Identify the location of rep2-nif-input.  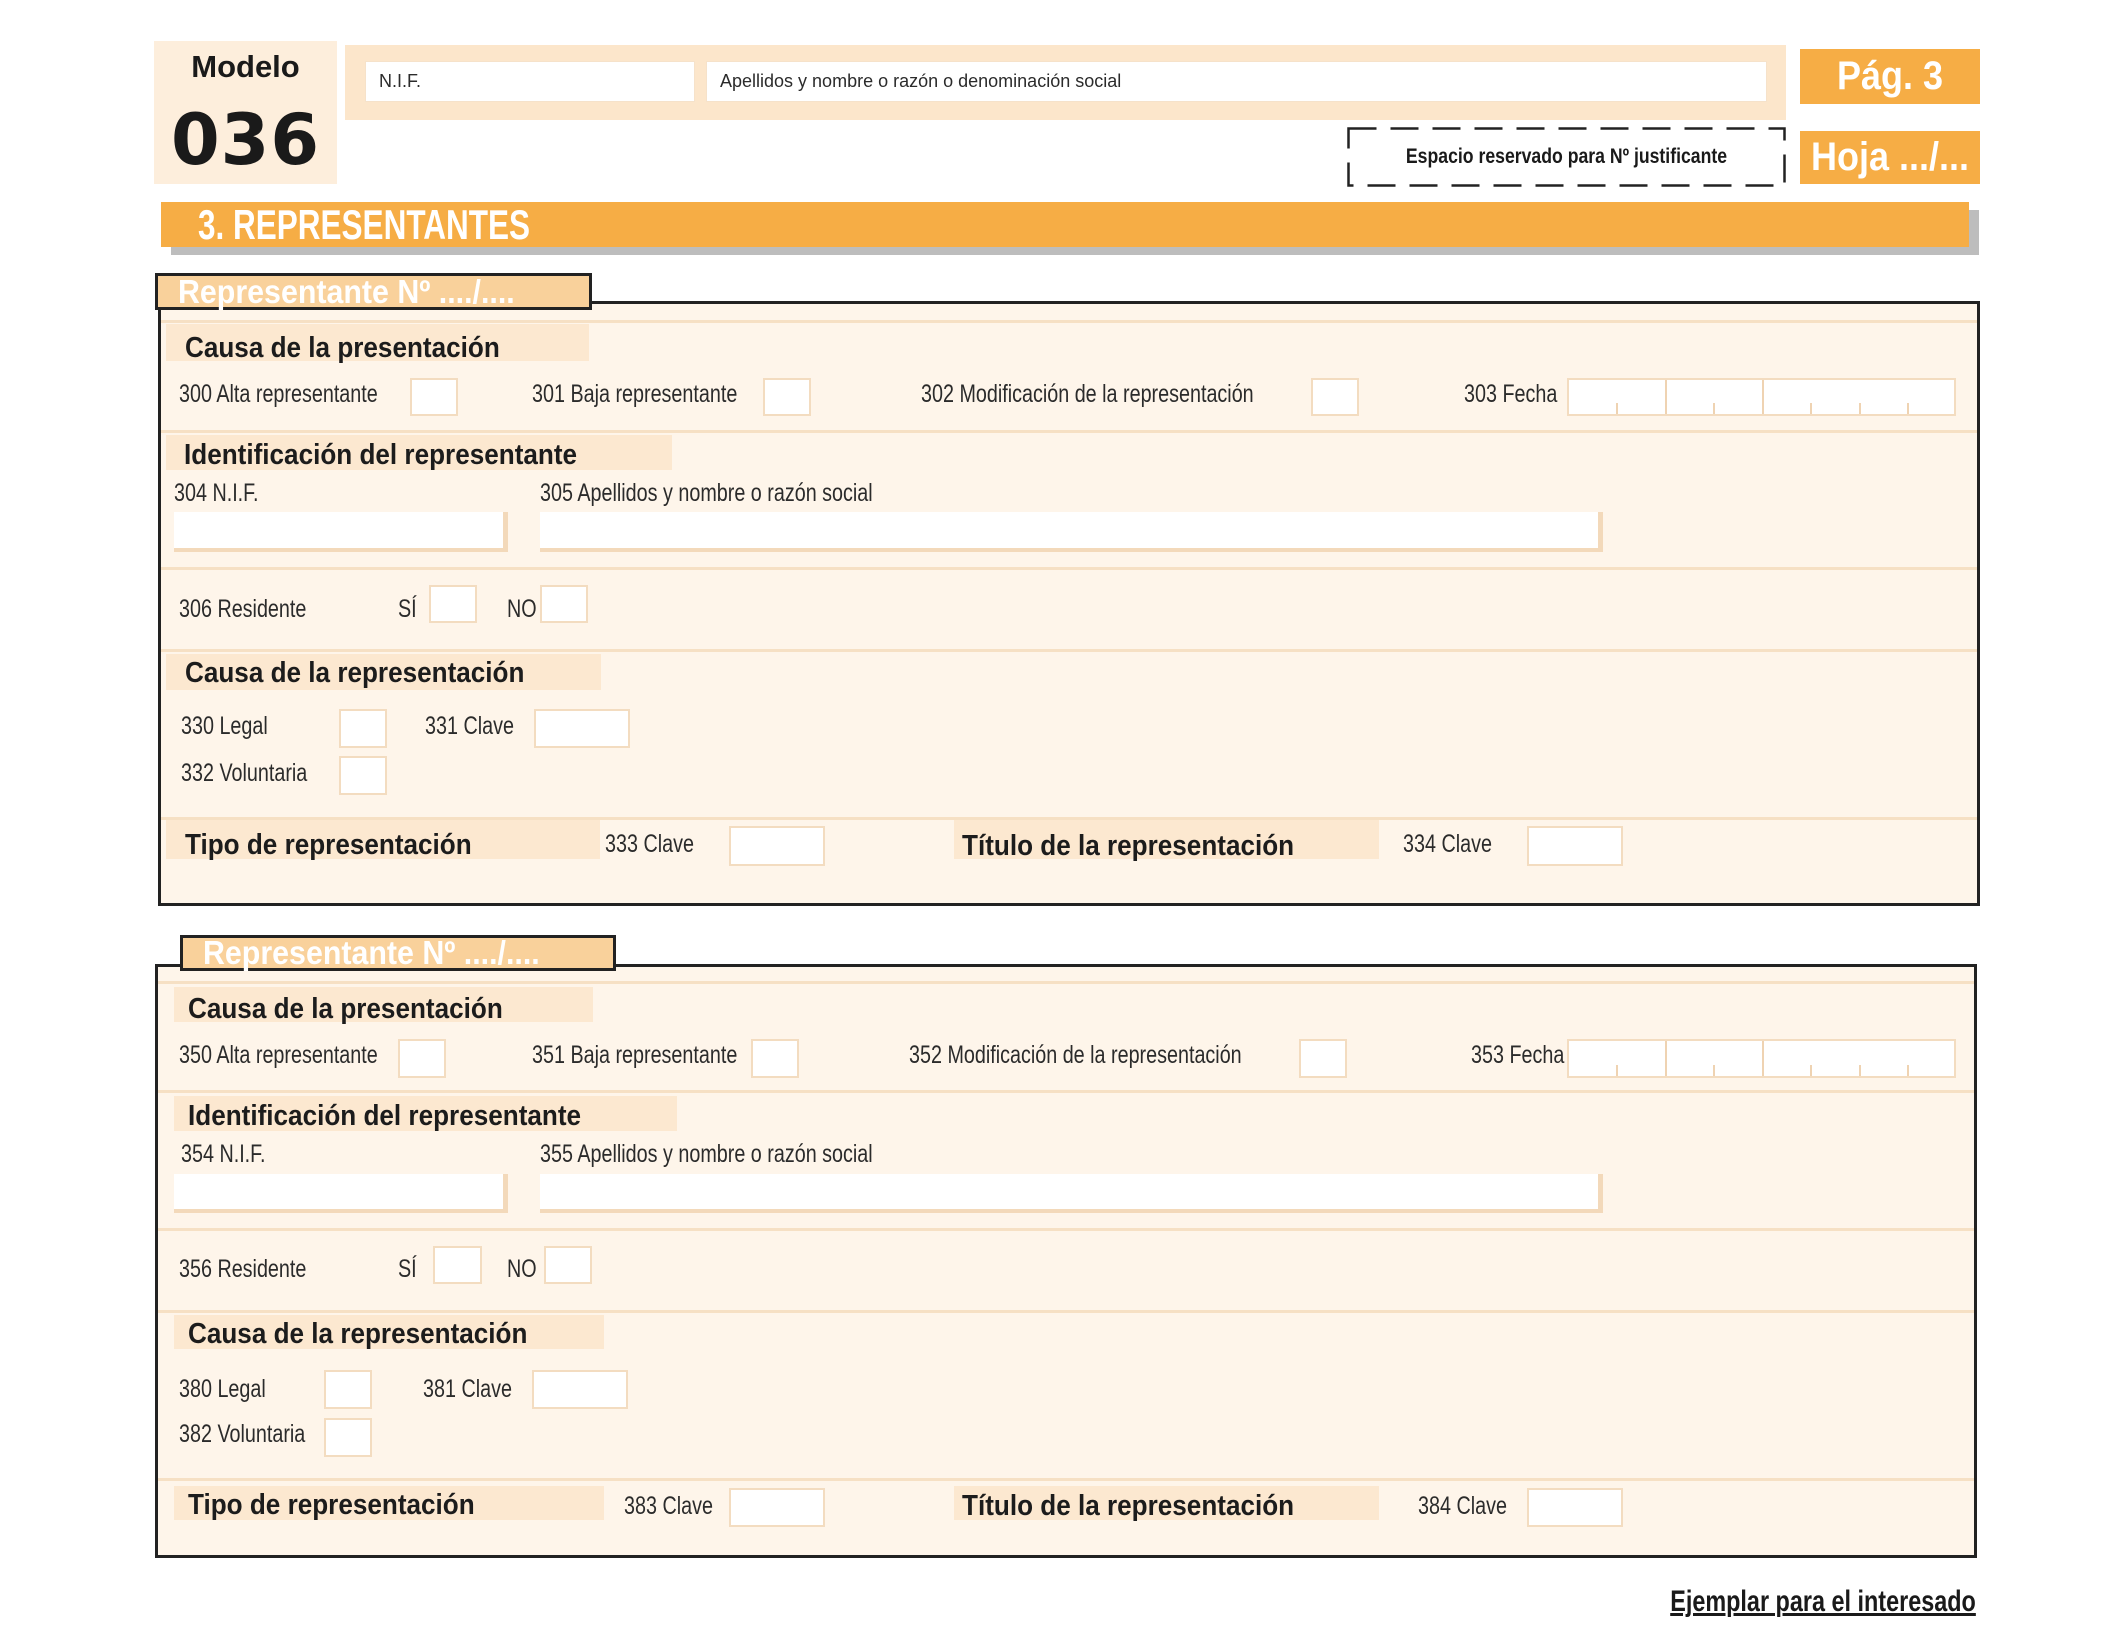
(341, 1193).